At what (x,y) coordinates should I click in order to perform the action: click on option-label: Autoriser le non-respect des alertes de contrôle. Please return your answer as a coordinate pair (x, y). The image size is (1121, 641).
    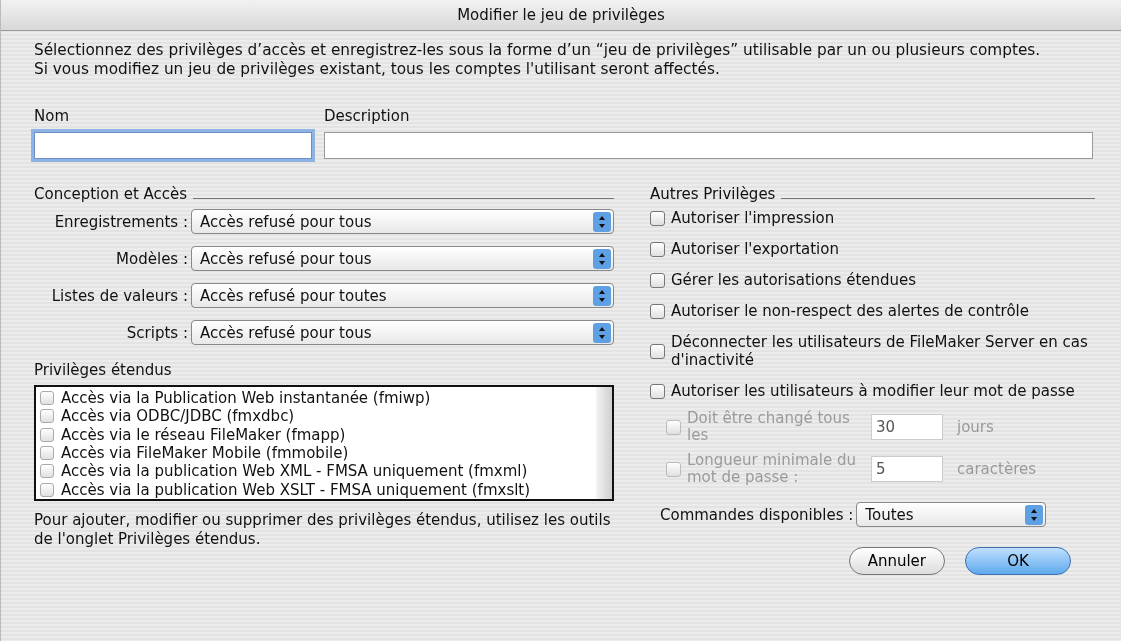
    Looking at the image, I should click on (850, 311).